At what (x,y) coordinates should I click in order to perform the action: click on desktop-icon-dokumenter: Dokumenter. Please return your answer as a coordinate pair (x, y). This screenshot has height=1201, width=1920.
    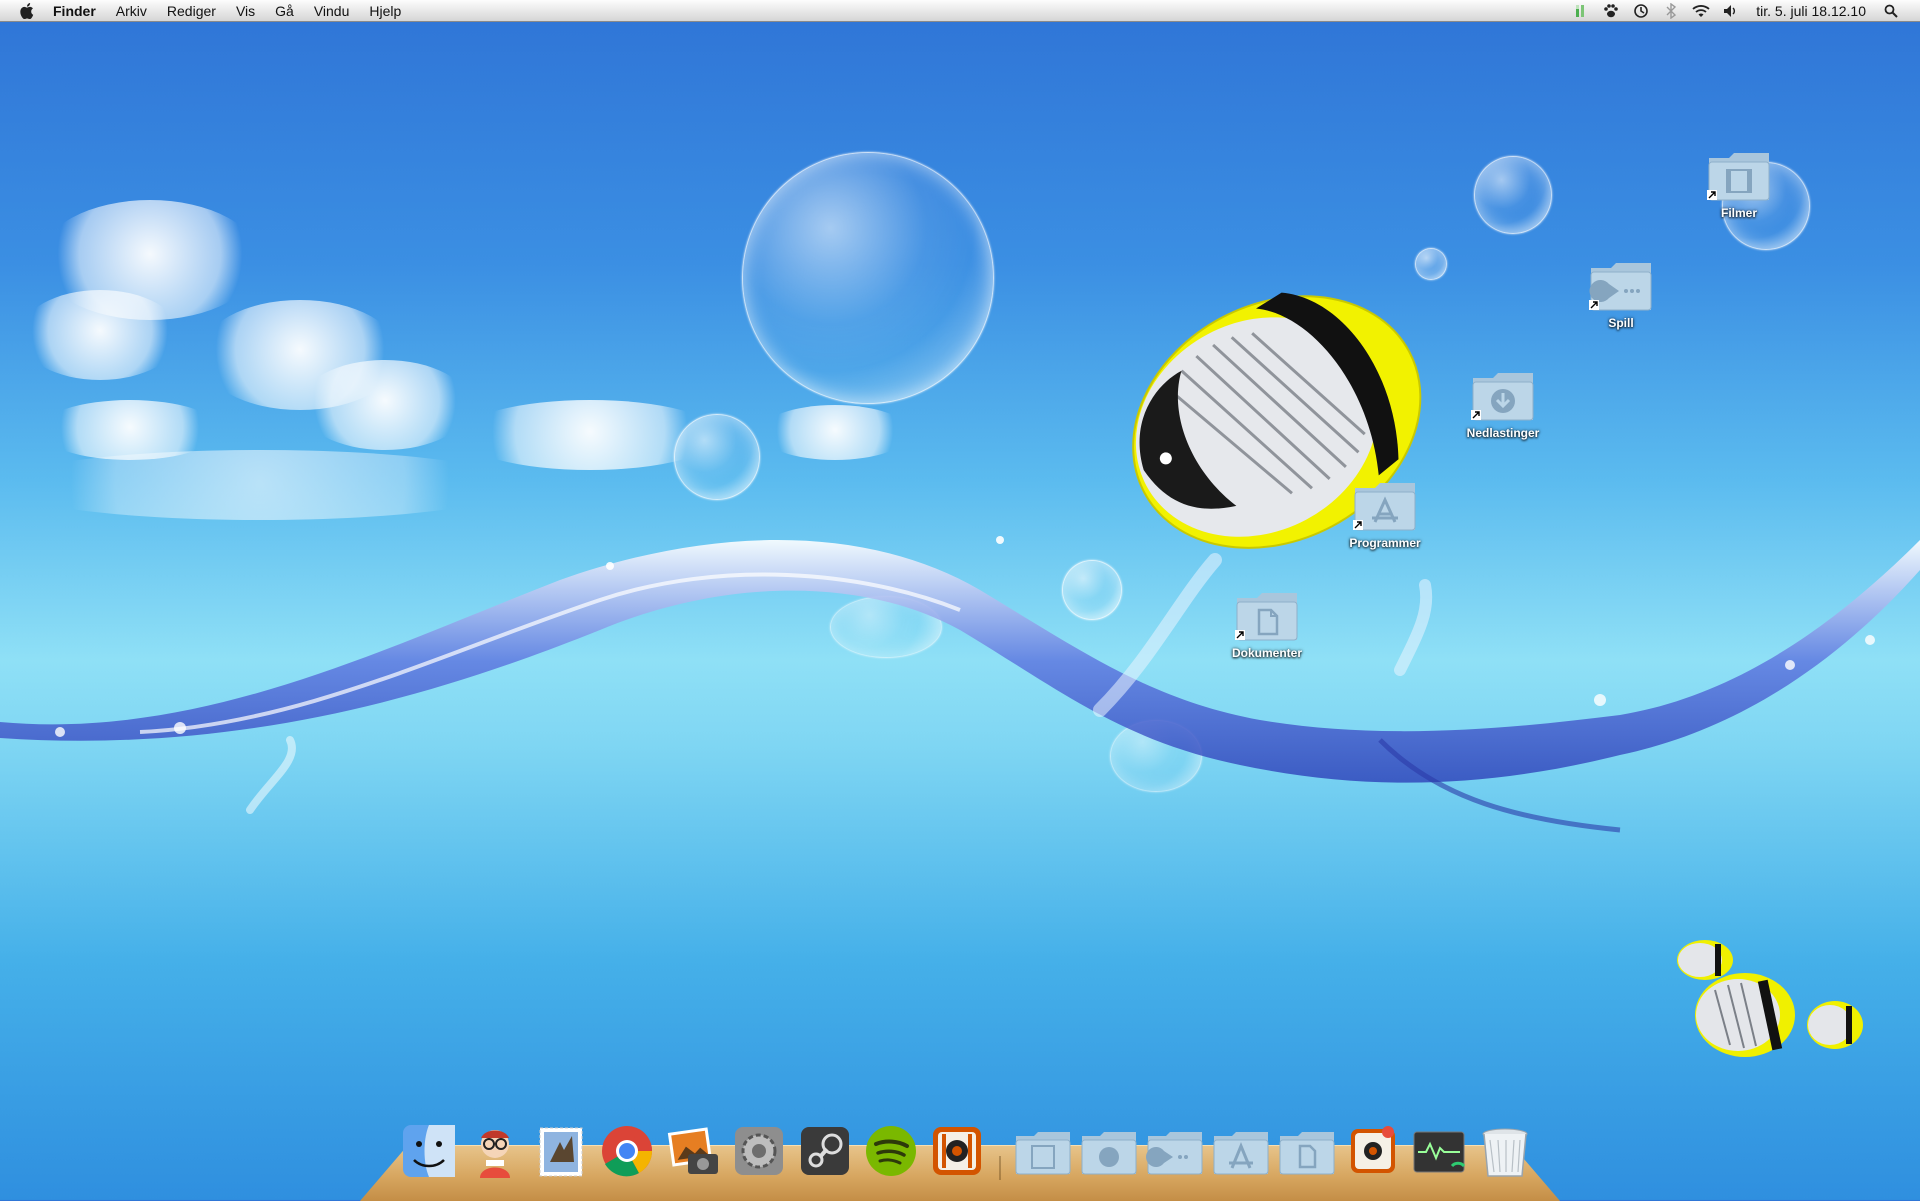
    Looking at the image, I should click on (1267, 625).